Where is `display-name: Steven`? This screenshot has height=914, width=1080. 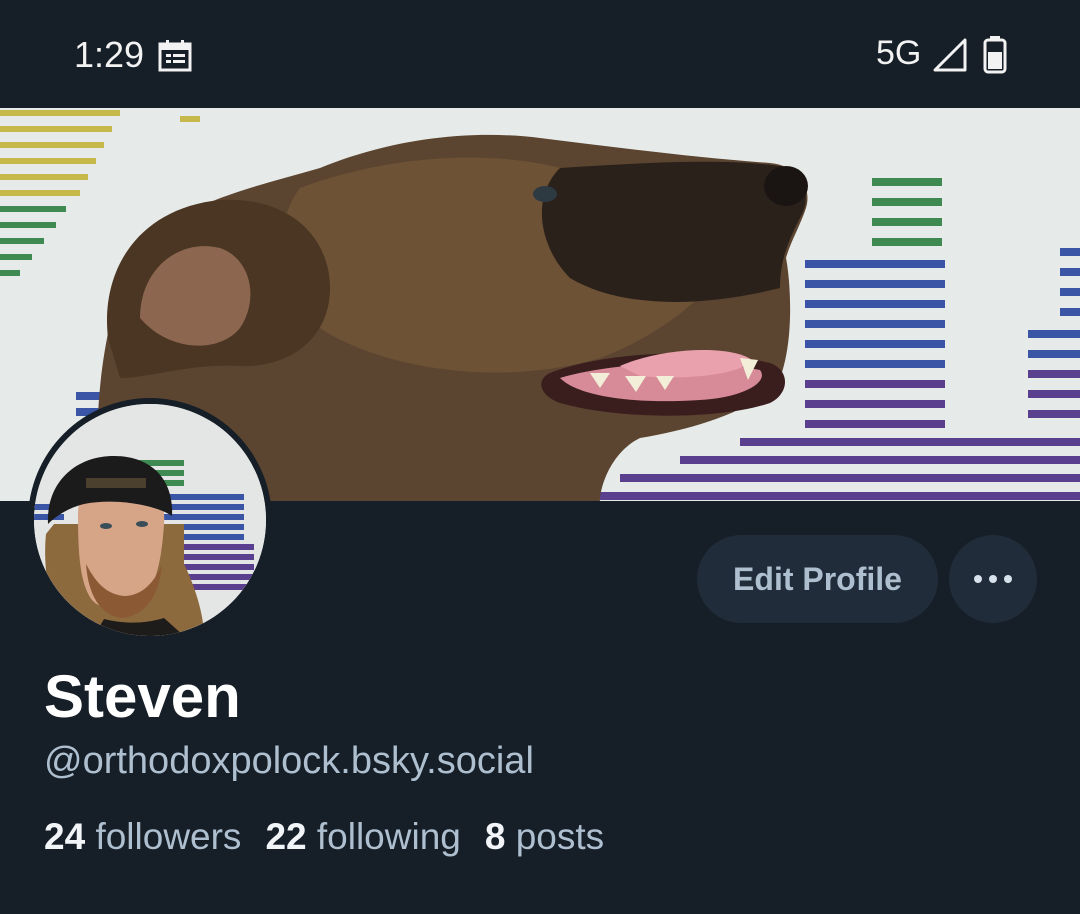
display-name: Steven is located at coordinates (142, 696).